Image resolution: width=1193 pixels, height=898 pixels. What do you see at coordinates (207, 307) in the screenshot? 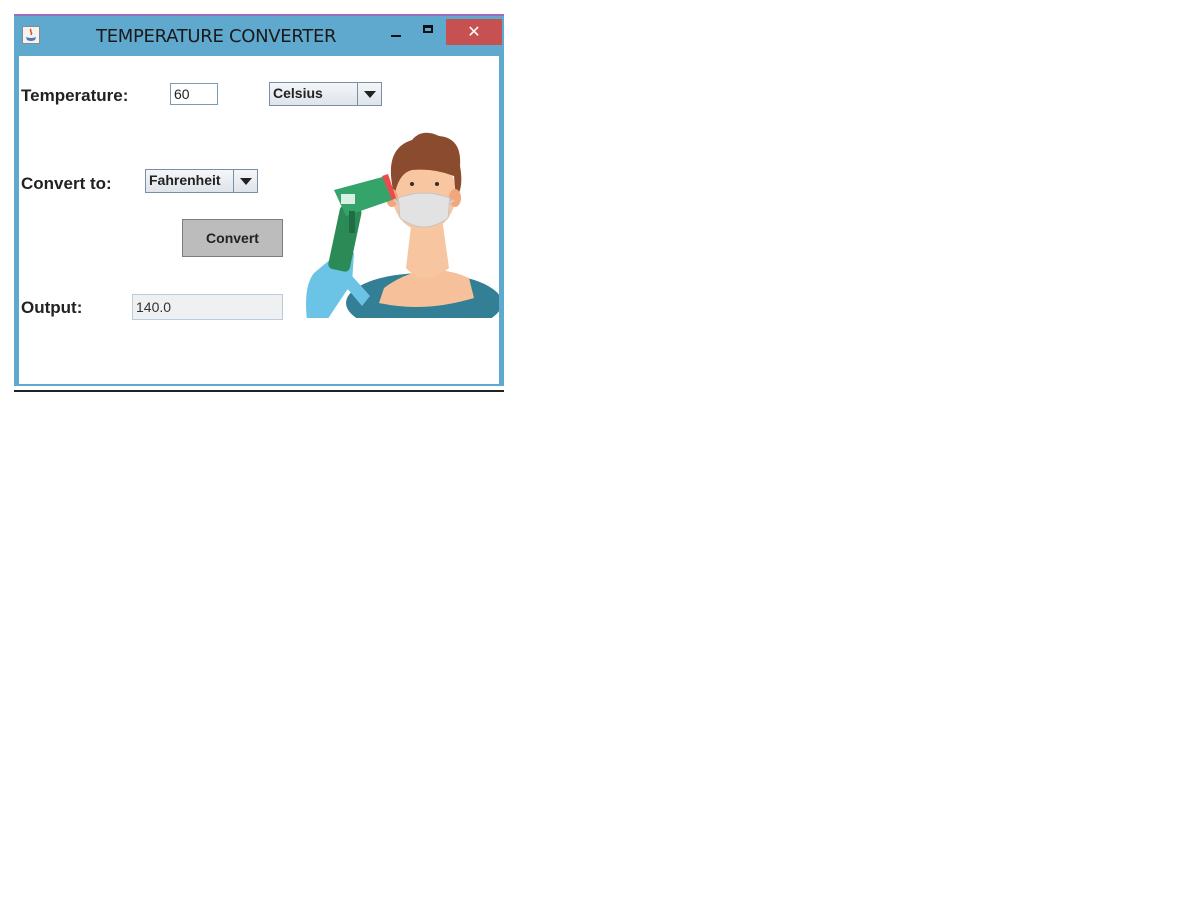
I see `output-field: 140.0` at bounding box center [207, 307].